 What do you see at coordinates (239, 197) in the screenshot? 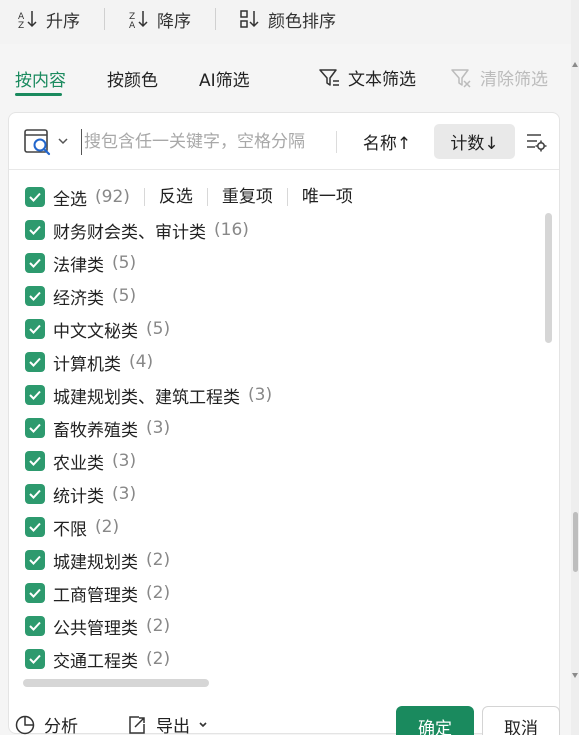
I see `duplicates-link: 重复项` at bounding box center [239, 197].